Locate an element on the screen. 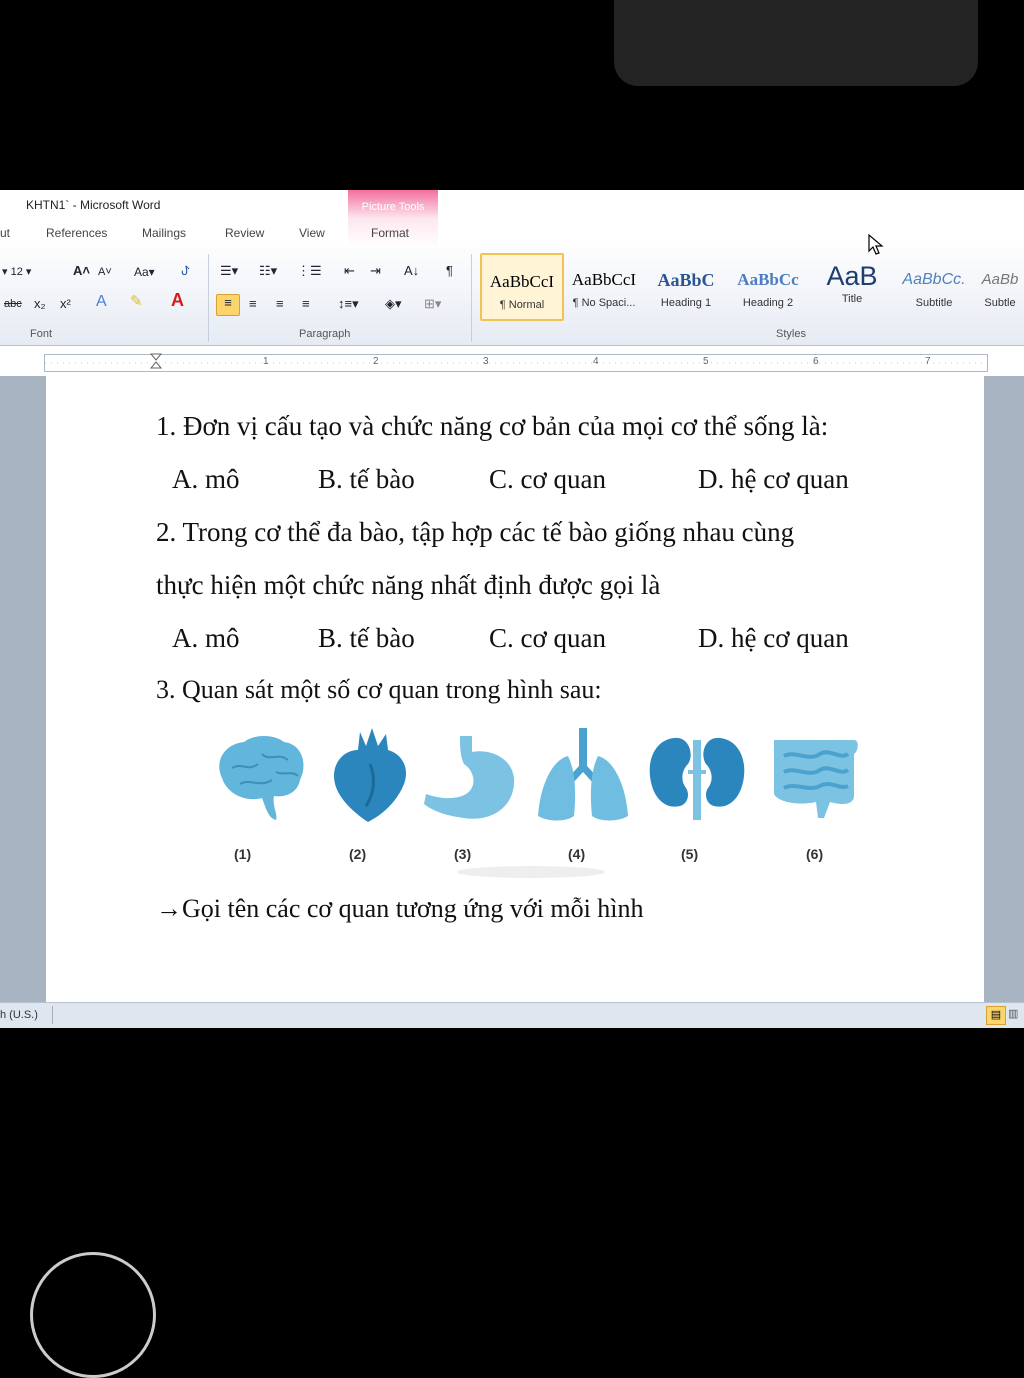 The height and width of the screenshot is (1378, 1024). style-sample: AaB is located at coordinates (852, 276).